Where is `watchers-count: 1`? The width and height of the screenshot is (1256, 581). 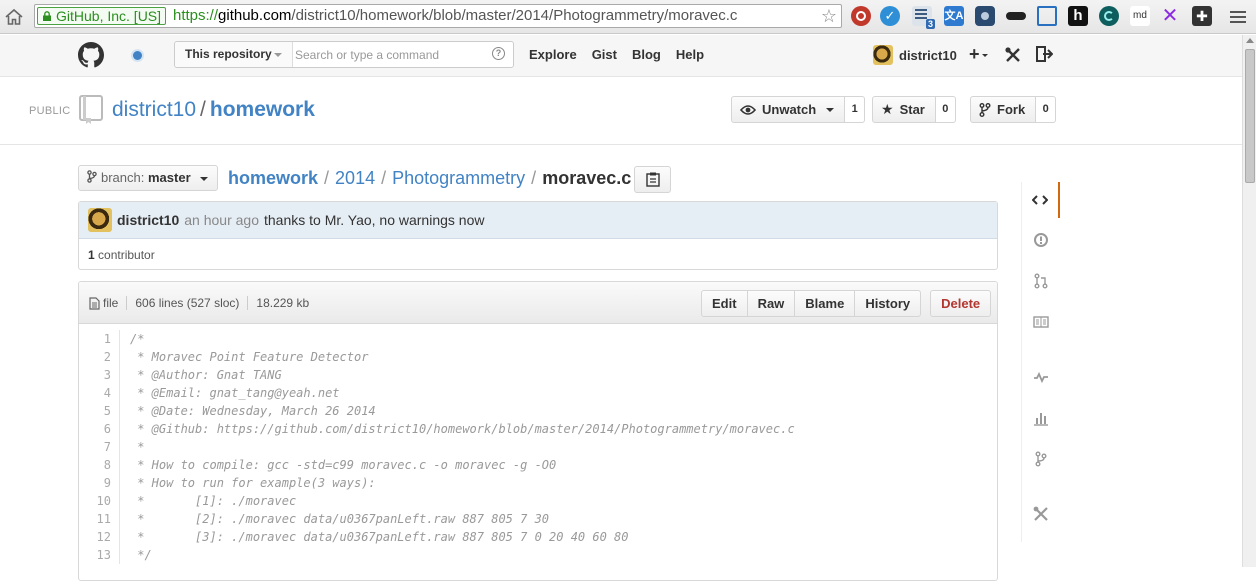
watchers-count: 1 is located at coordinates (855, 109).